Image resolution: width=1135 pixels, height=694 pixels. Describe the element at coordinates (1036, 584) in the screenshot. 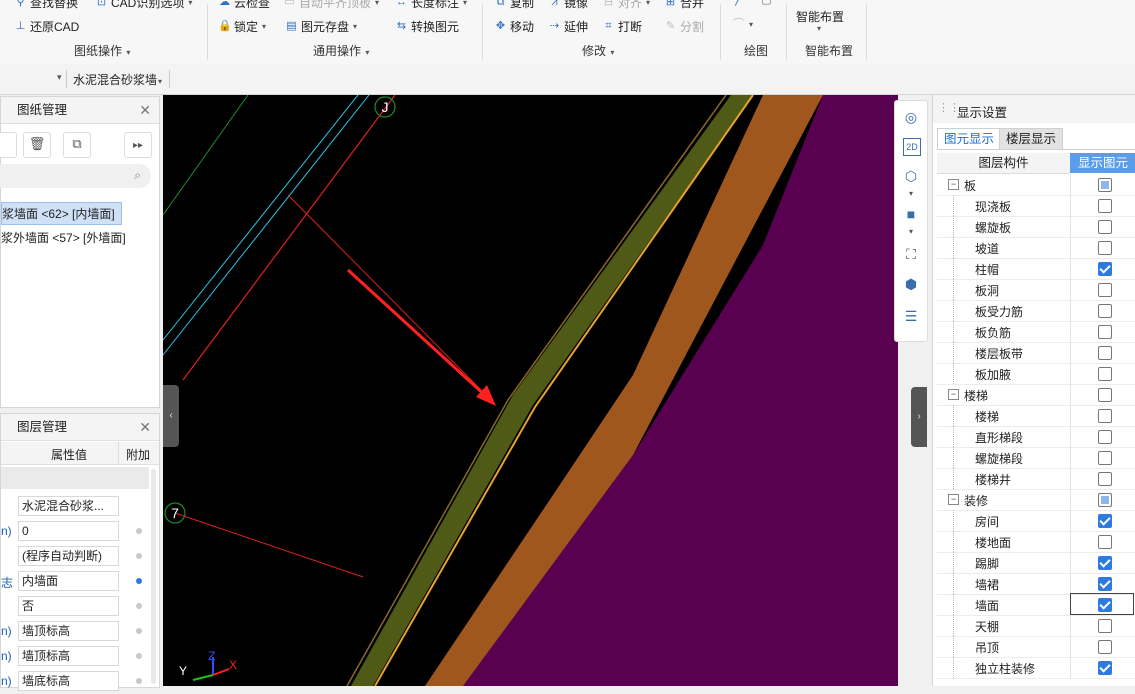

I see `tree-item-row: 墙裙` at that location.